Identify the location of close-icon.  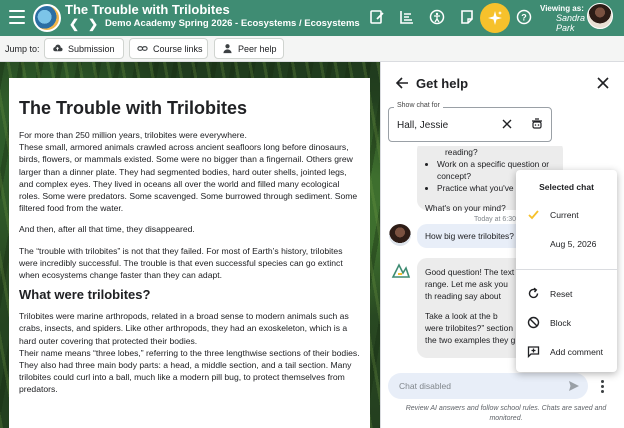
(603, 83).